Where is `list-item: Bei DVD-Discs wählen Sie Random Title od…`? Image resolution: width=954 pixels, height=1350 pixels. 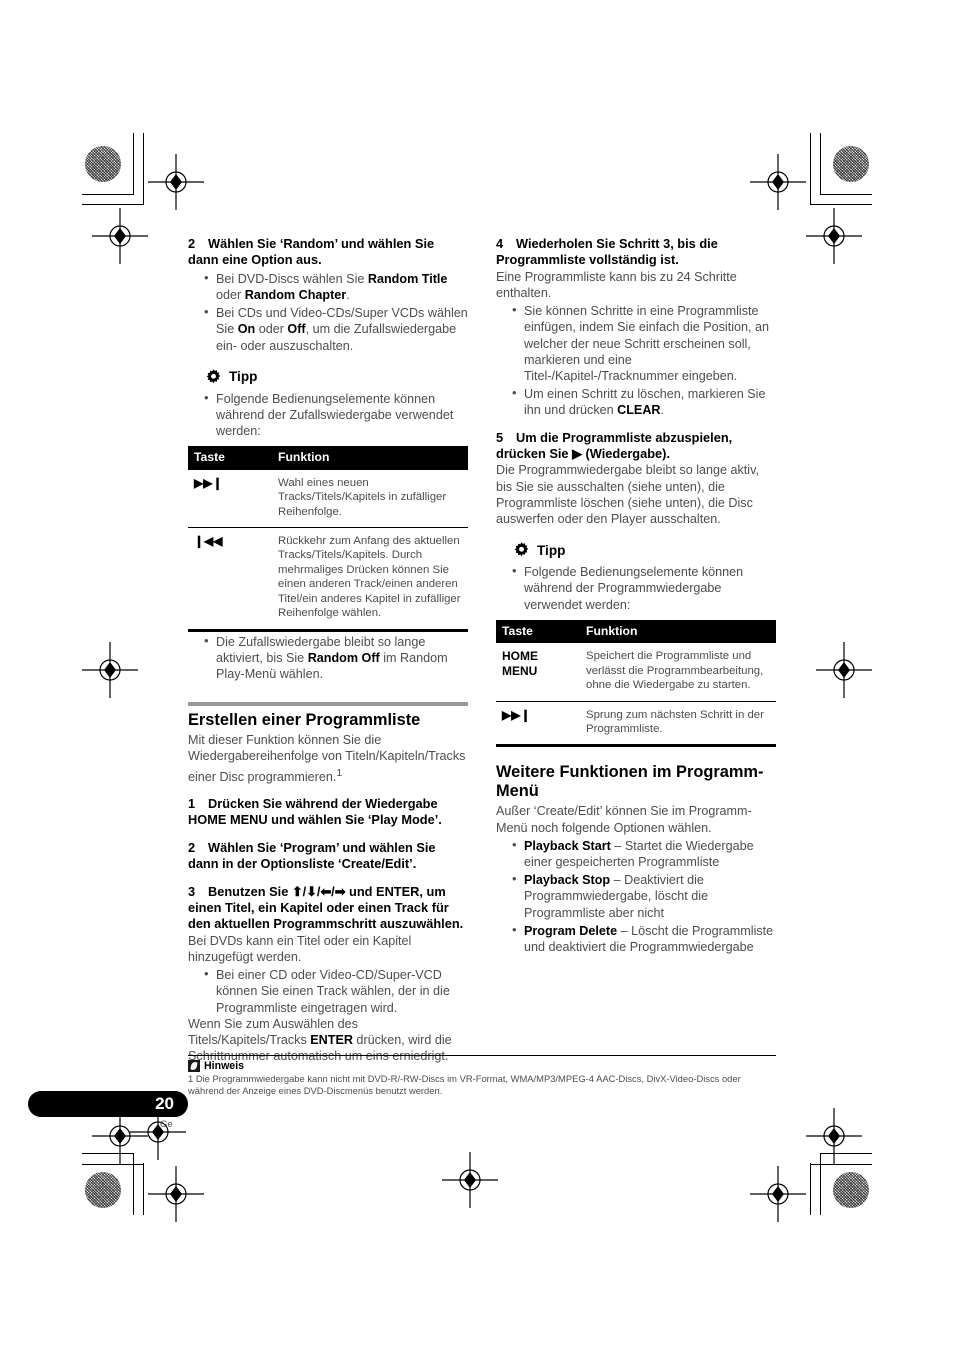 list-item: Bei DVD-Discs wählen Sie Random Title od… is located at coordinates (336, 286).